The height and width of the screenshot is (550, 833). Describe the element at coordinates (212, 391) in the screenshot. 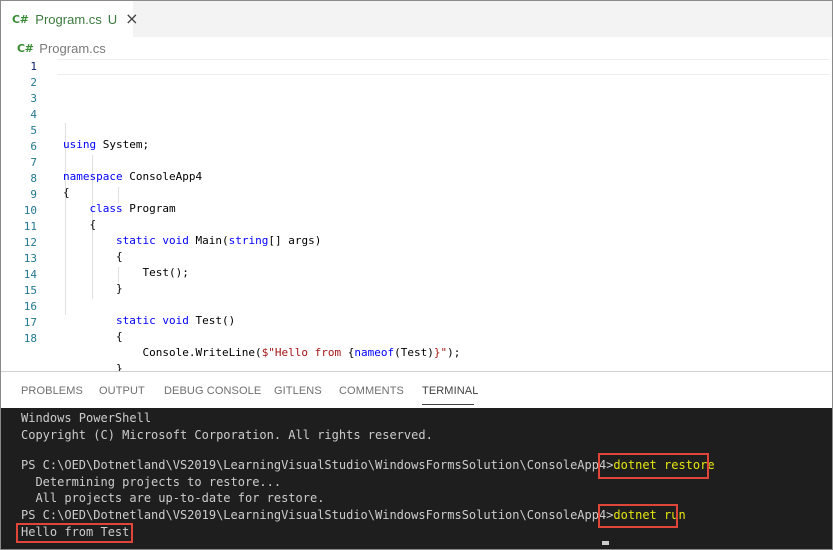

I see `tab-debug-console: DEBUG CONSOLE` at that location.